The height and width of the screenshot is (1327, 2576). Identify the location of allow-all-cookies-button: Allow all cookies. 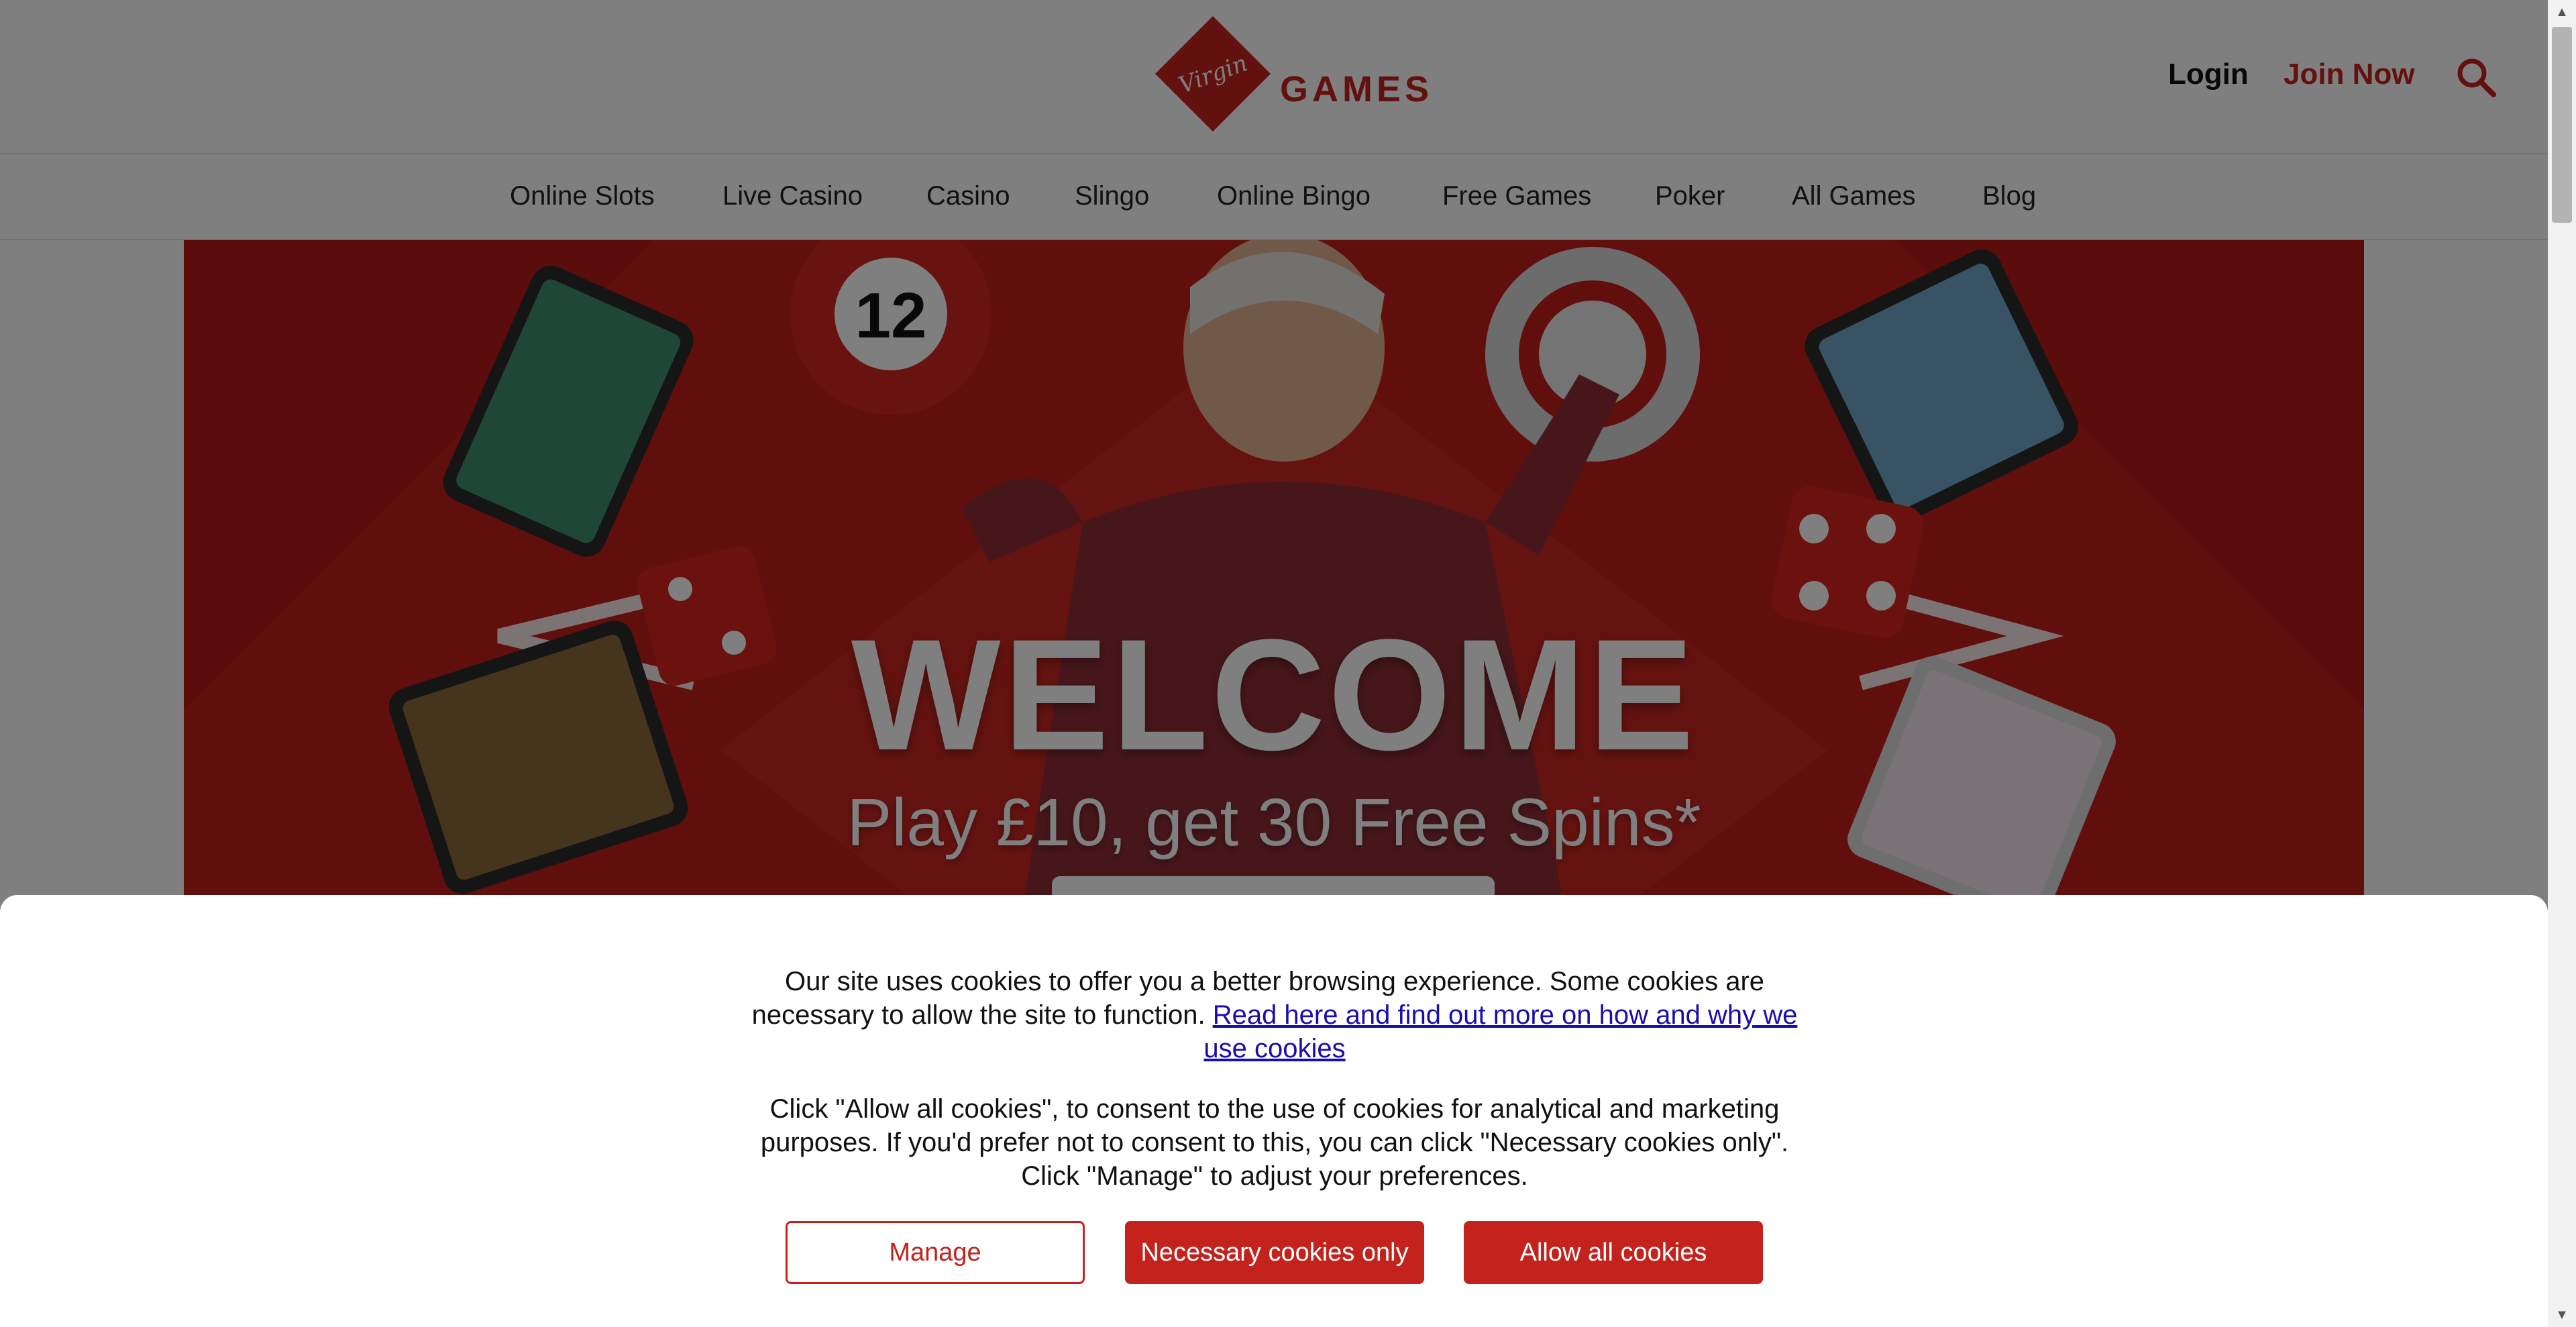
(1613, 1252).